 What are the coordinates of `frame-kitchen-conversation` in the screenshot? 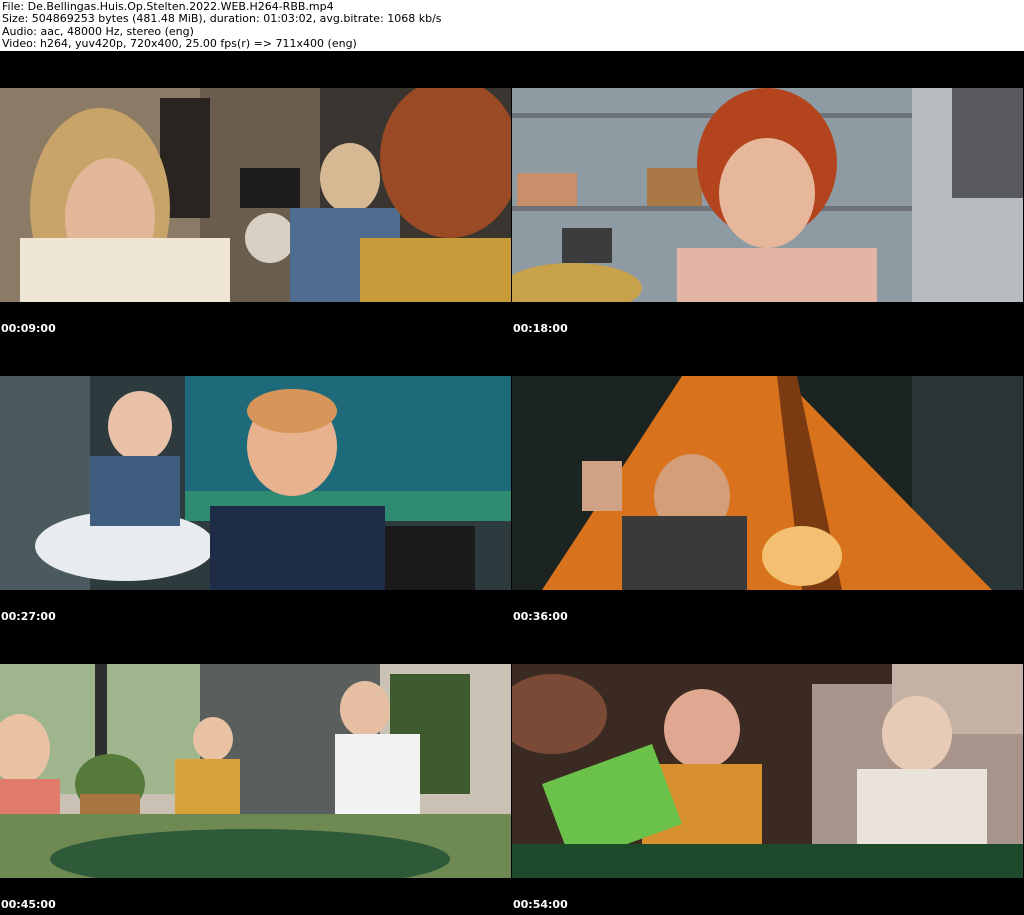 It's located at (255, 195).